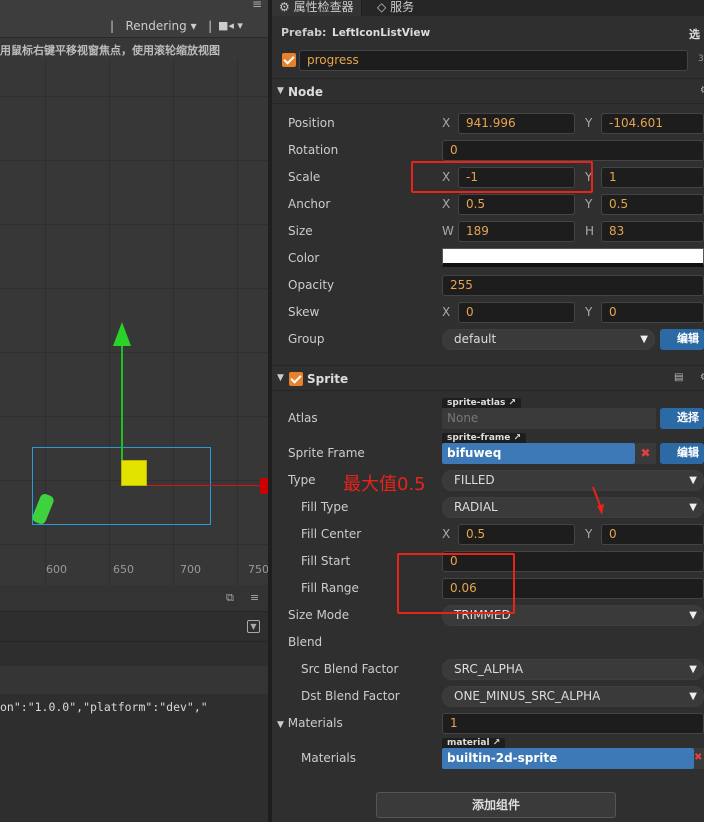  I want to click on gizmo-x-axis, so click(206, 485).